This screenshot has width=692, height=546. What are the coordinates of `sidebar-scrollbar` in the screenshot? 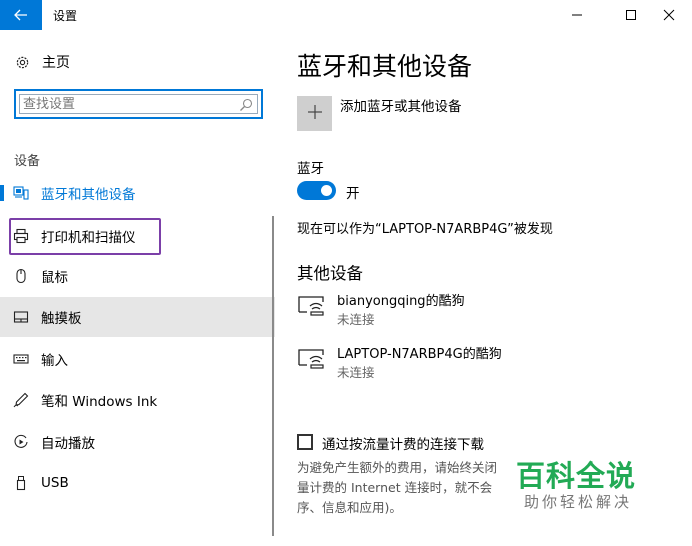 It's located at (273, 376).